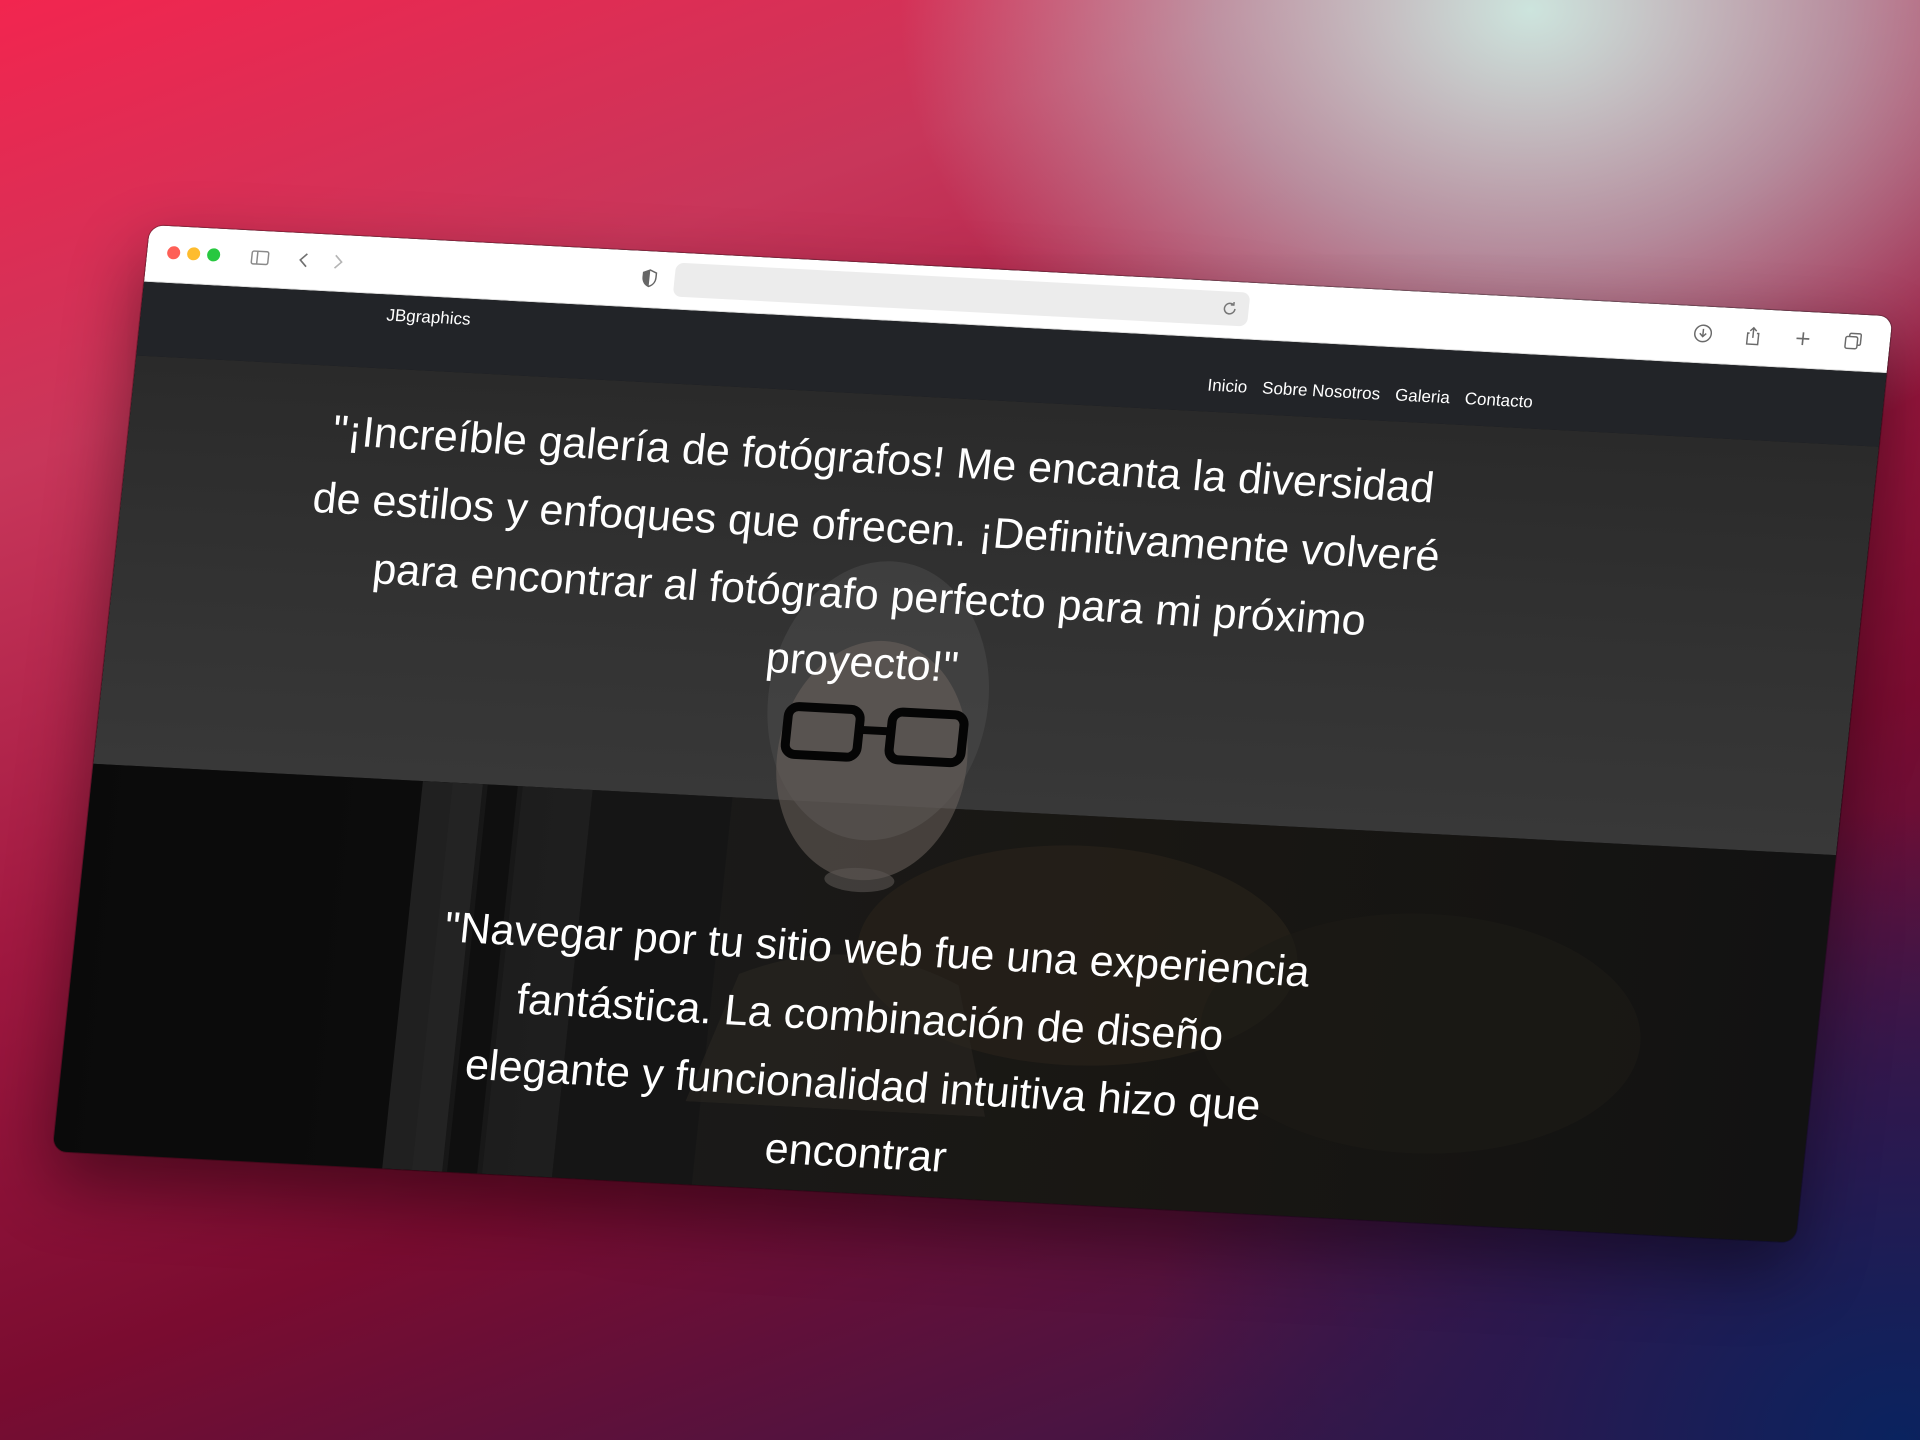 The width and height of the screenshot is (1920, 1440). What do you see at coordinates (173, 252) in the screenshot?
I see `close-window-button` at bounding box center [173, 252].